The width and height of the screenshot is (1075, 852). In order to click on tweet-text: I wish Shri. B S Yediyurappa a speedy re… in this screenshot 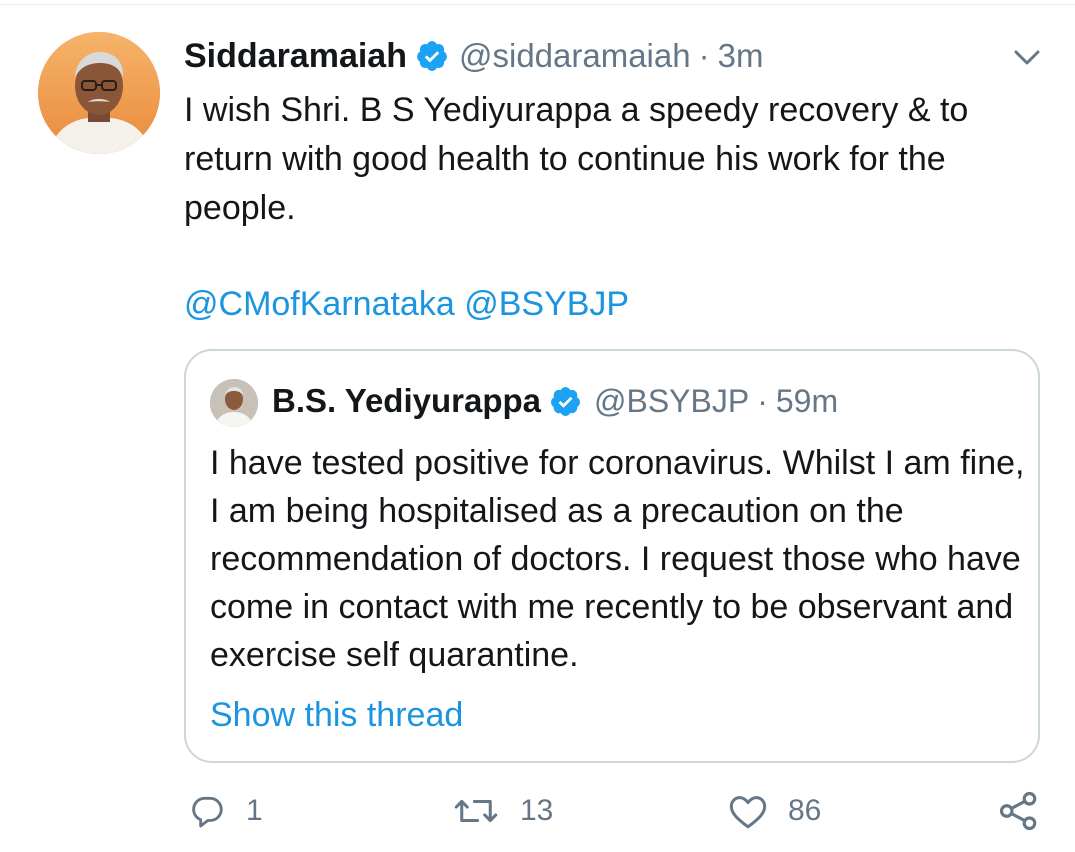, I will do `click(581, 159)`.